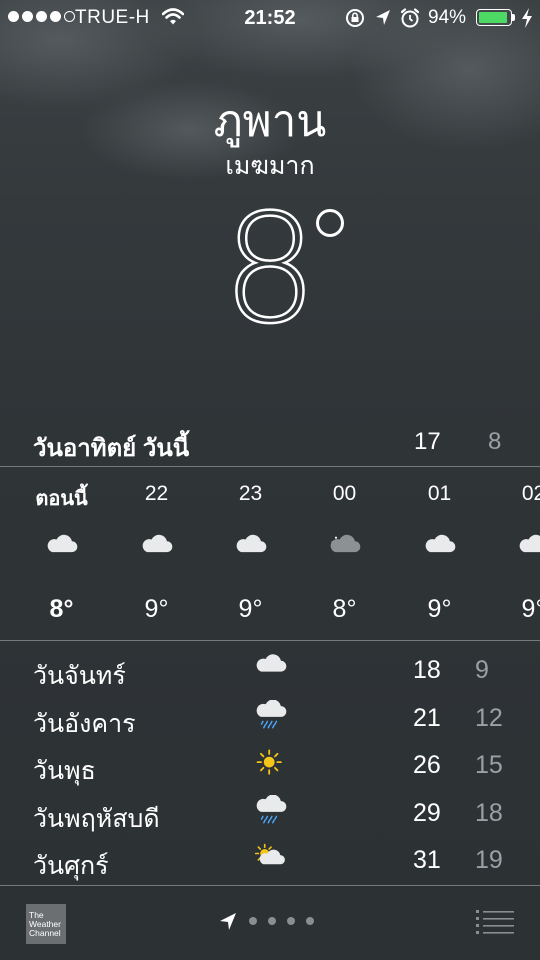 This screenshot has height=960, width=540. I want to click on hourly-time: 22, so click(156, 493).